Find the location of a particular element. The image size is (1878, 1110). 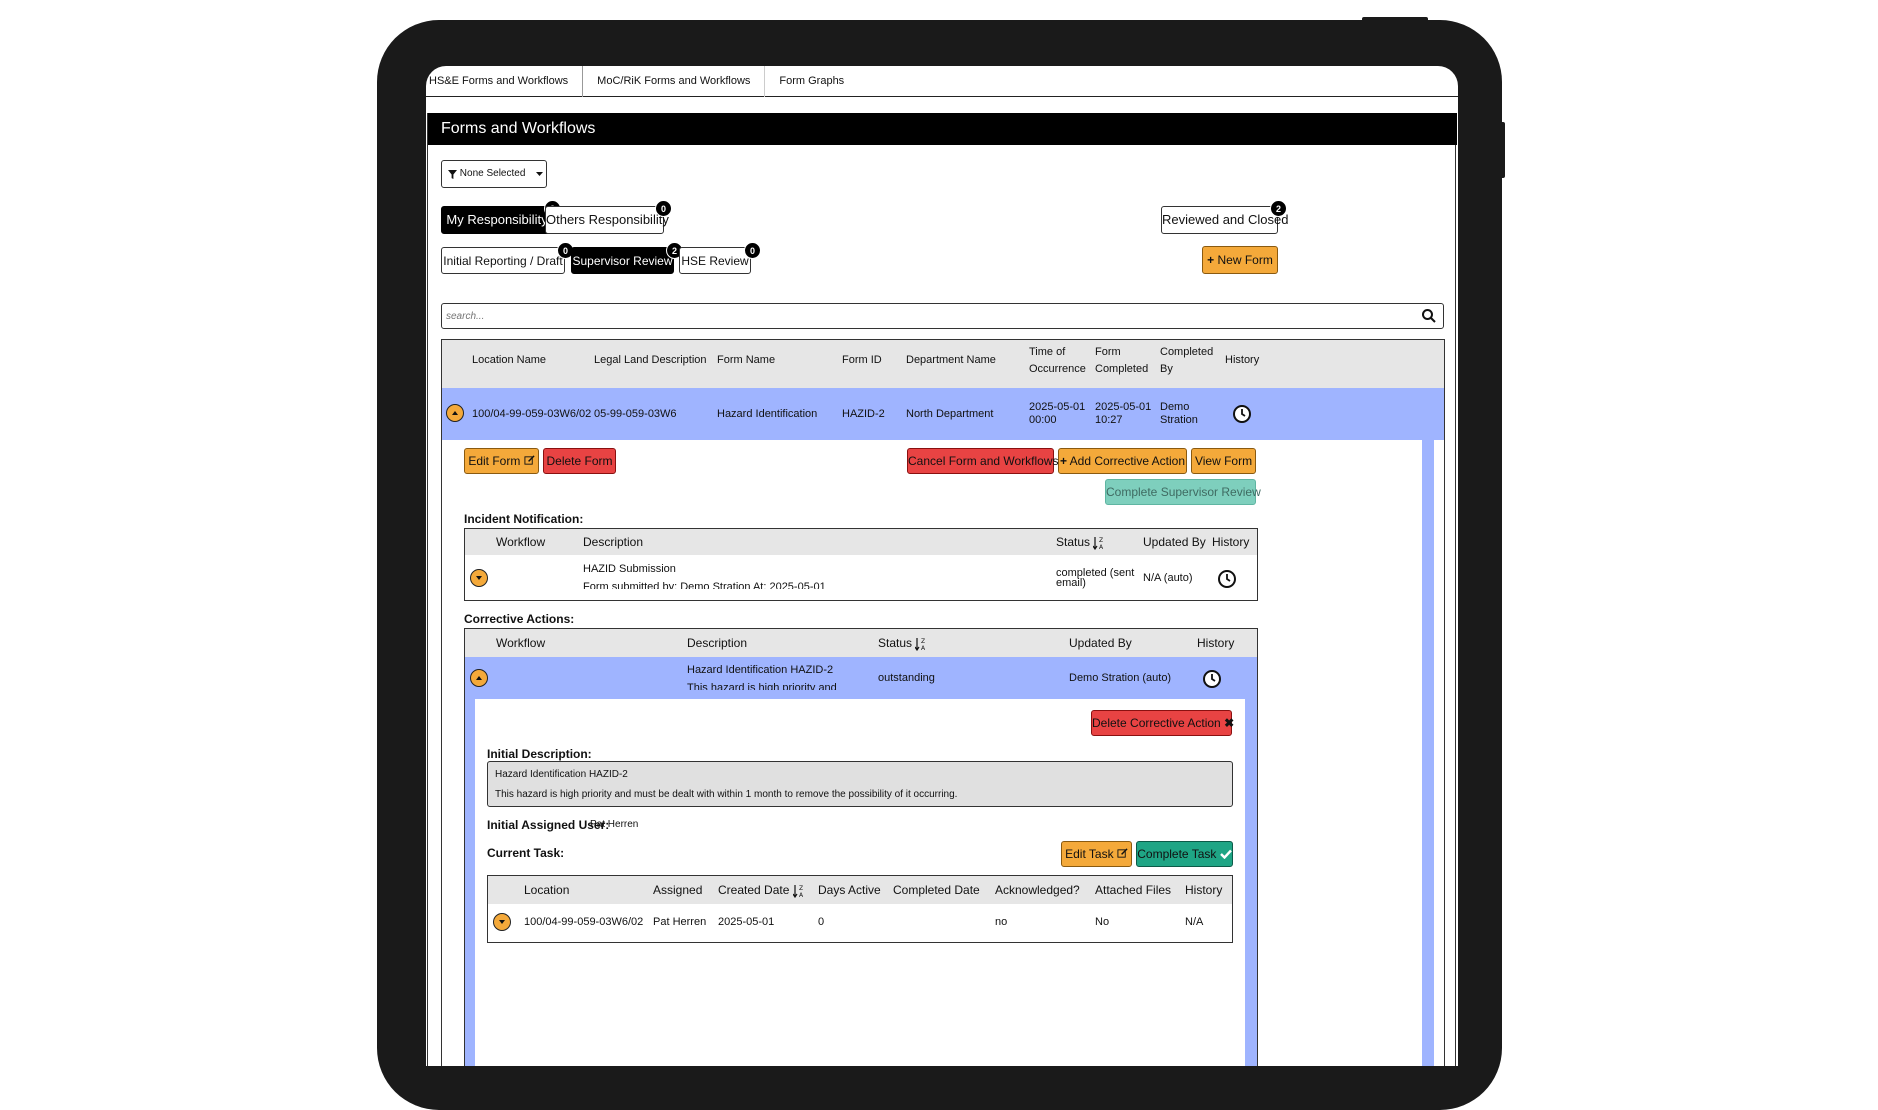

hse-review-count: 0 is located at coordinates (752, 250).